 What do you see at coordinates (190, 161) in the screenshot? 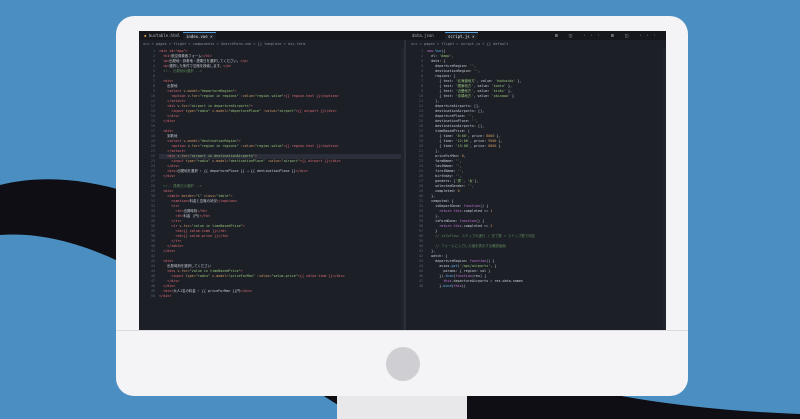
I see `code-token: type=` at bounding box center [190, 161].